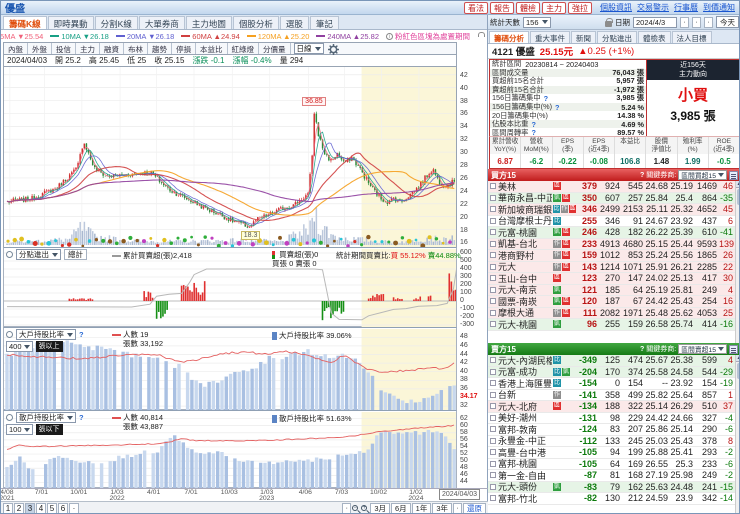 Image resolution: width=740 pixels, height=514 pixels. Describe the element at coordinates (8, 508) in the screenshot. I see `page-button-1: 1` at that location.